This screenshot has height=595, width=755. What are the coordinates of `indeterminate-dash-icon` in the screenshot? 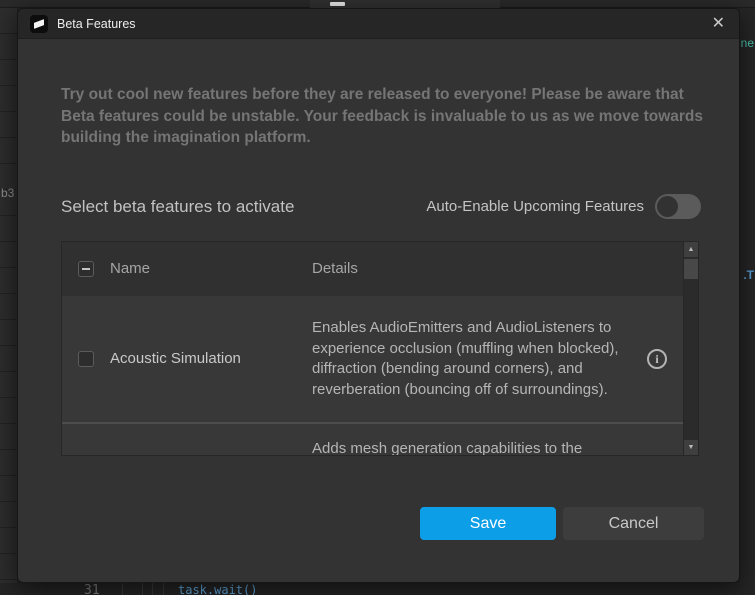 It's located at (86, 269).